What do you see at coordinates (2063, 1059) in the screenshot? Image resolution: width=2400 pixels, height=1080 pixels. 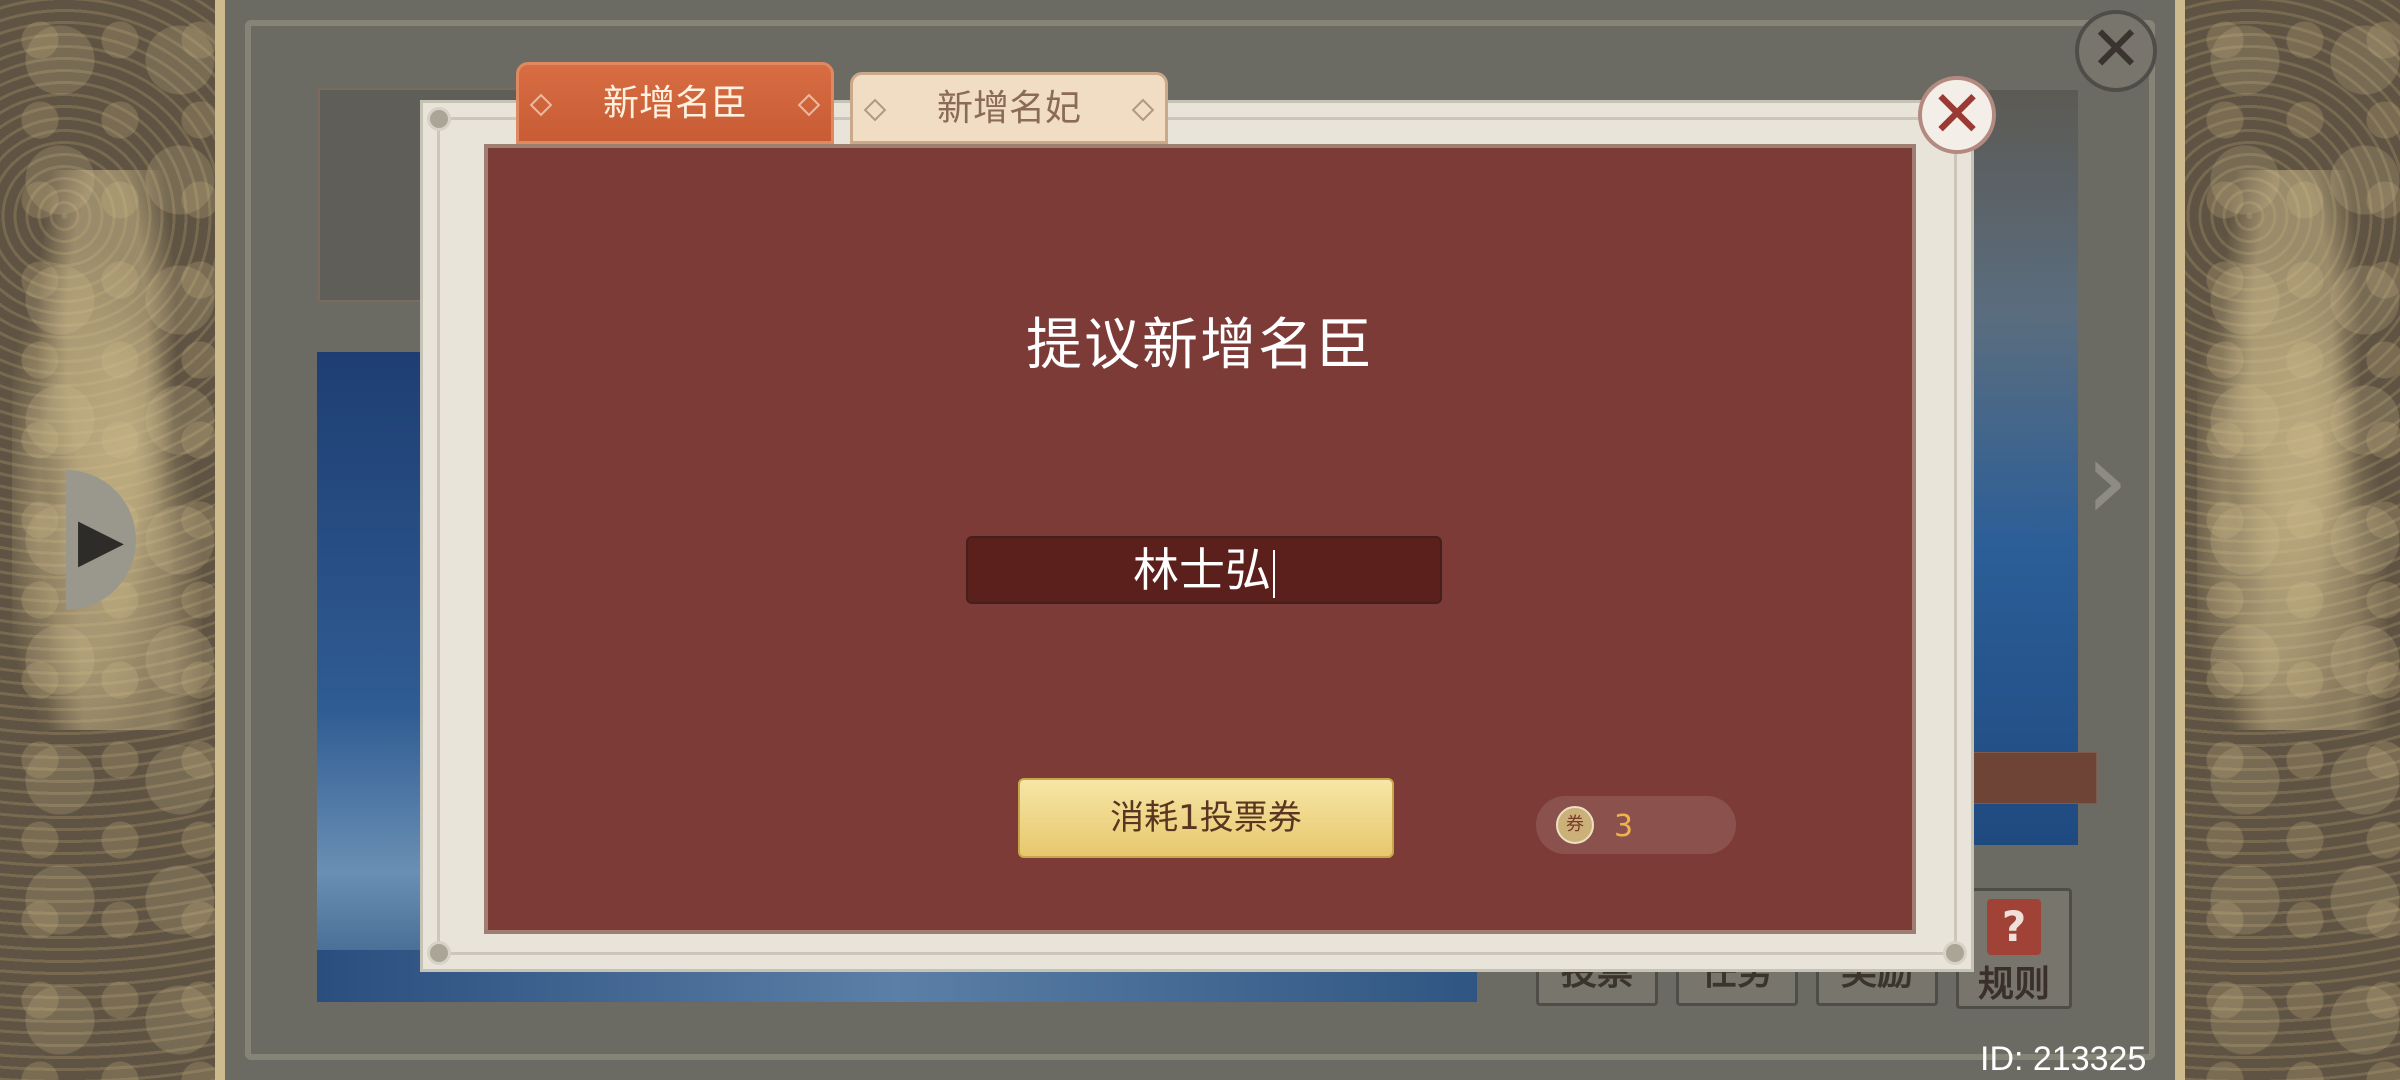 I see `user-id-label: ID: 213325` at bounding box center [2063, 1059].